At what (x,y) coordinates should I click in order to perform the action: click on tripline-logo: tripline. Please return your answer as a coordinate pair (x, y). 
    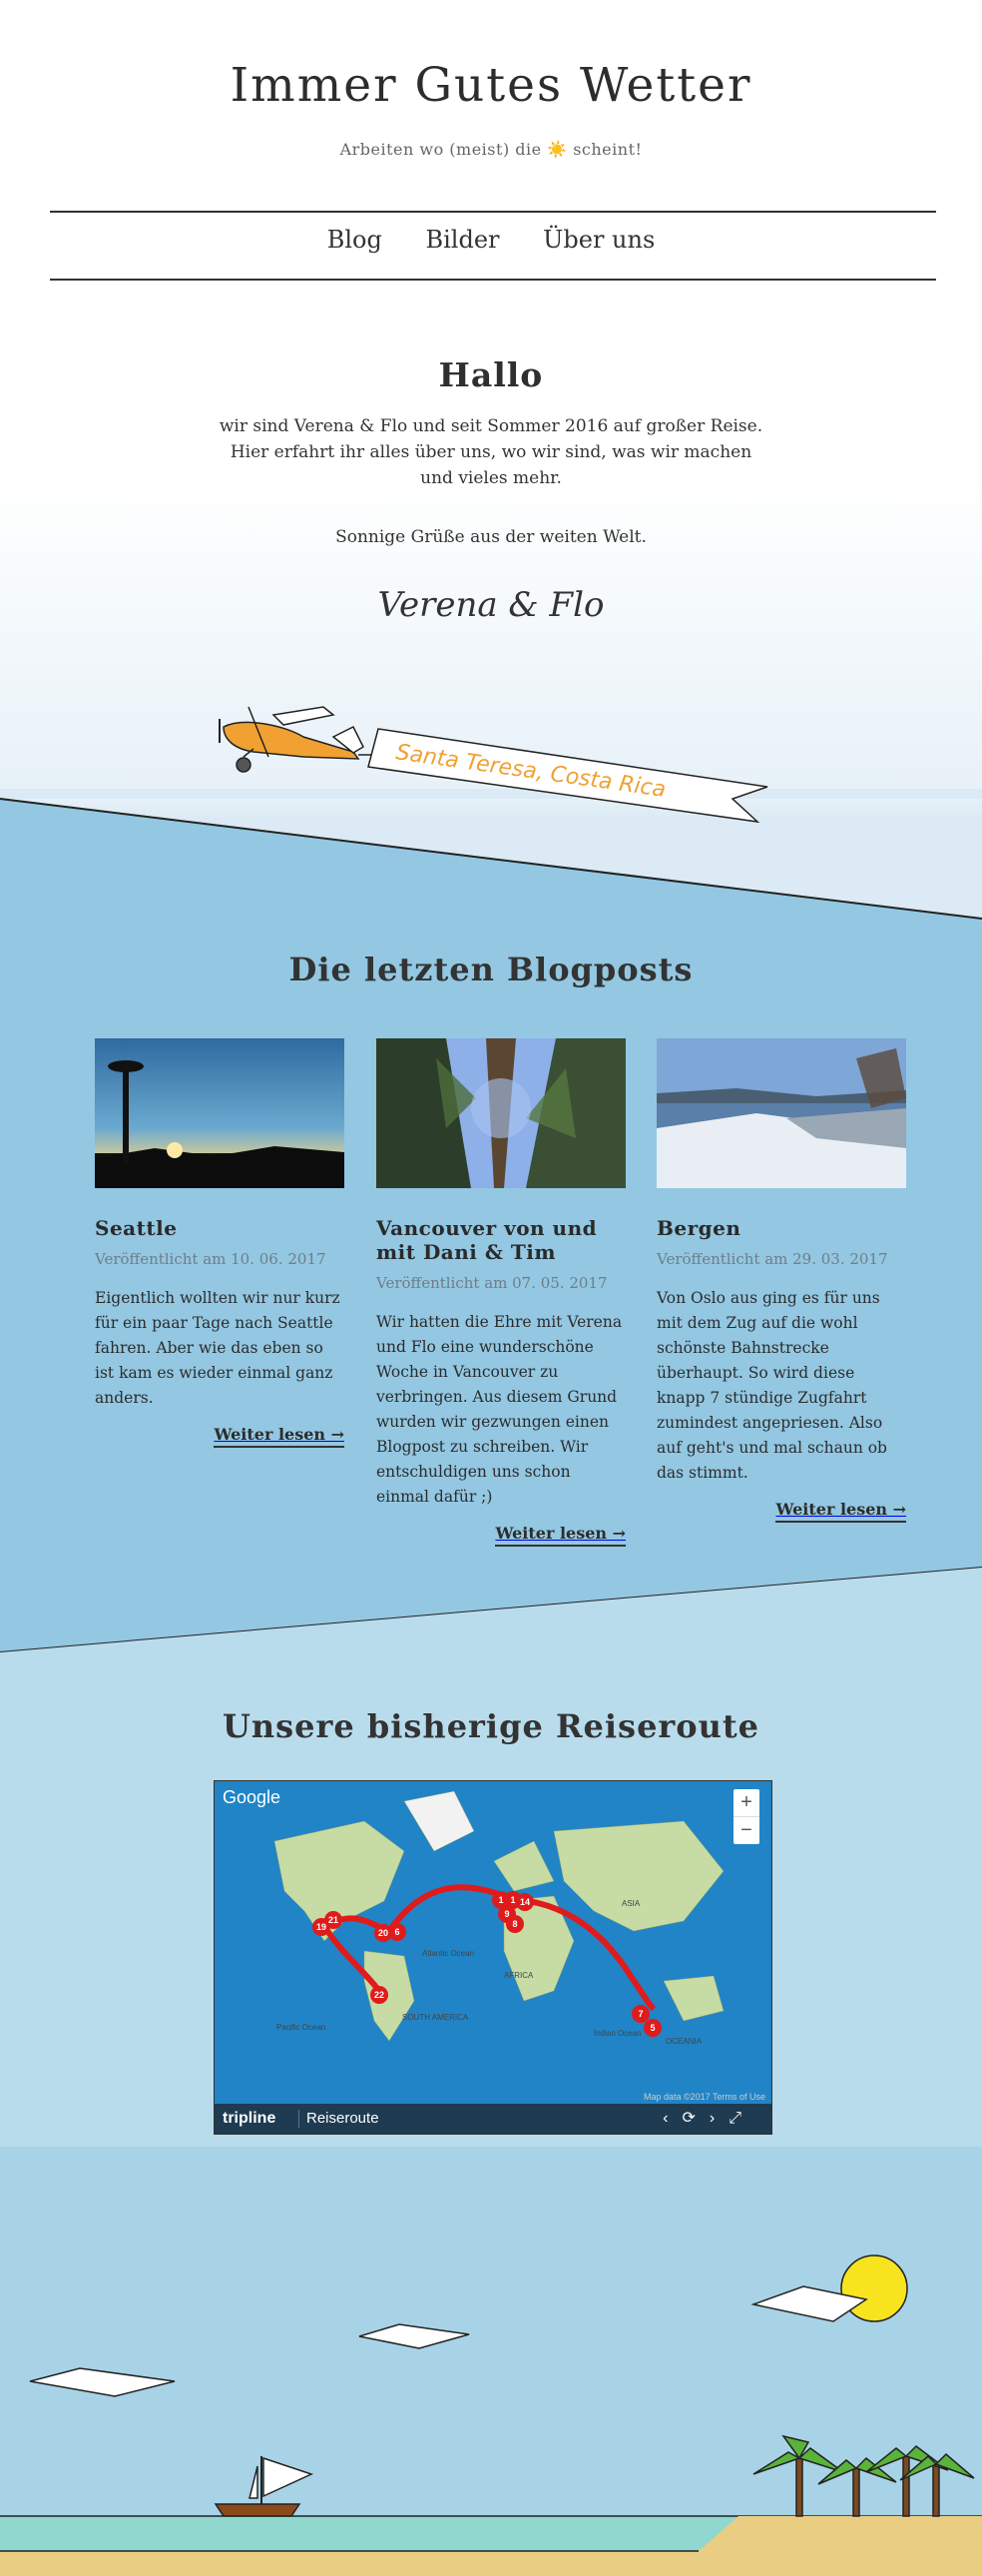
    Looking at the image, I should click on (249, 2119).